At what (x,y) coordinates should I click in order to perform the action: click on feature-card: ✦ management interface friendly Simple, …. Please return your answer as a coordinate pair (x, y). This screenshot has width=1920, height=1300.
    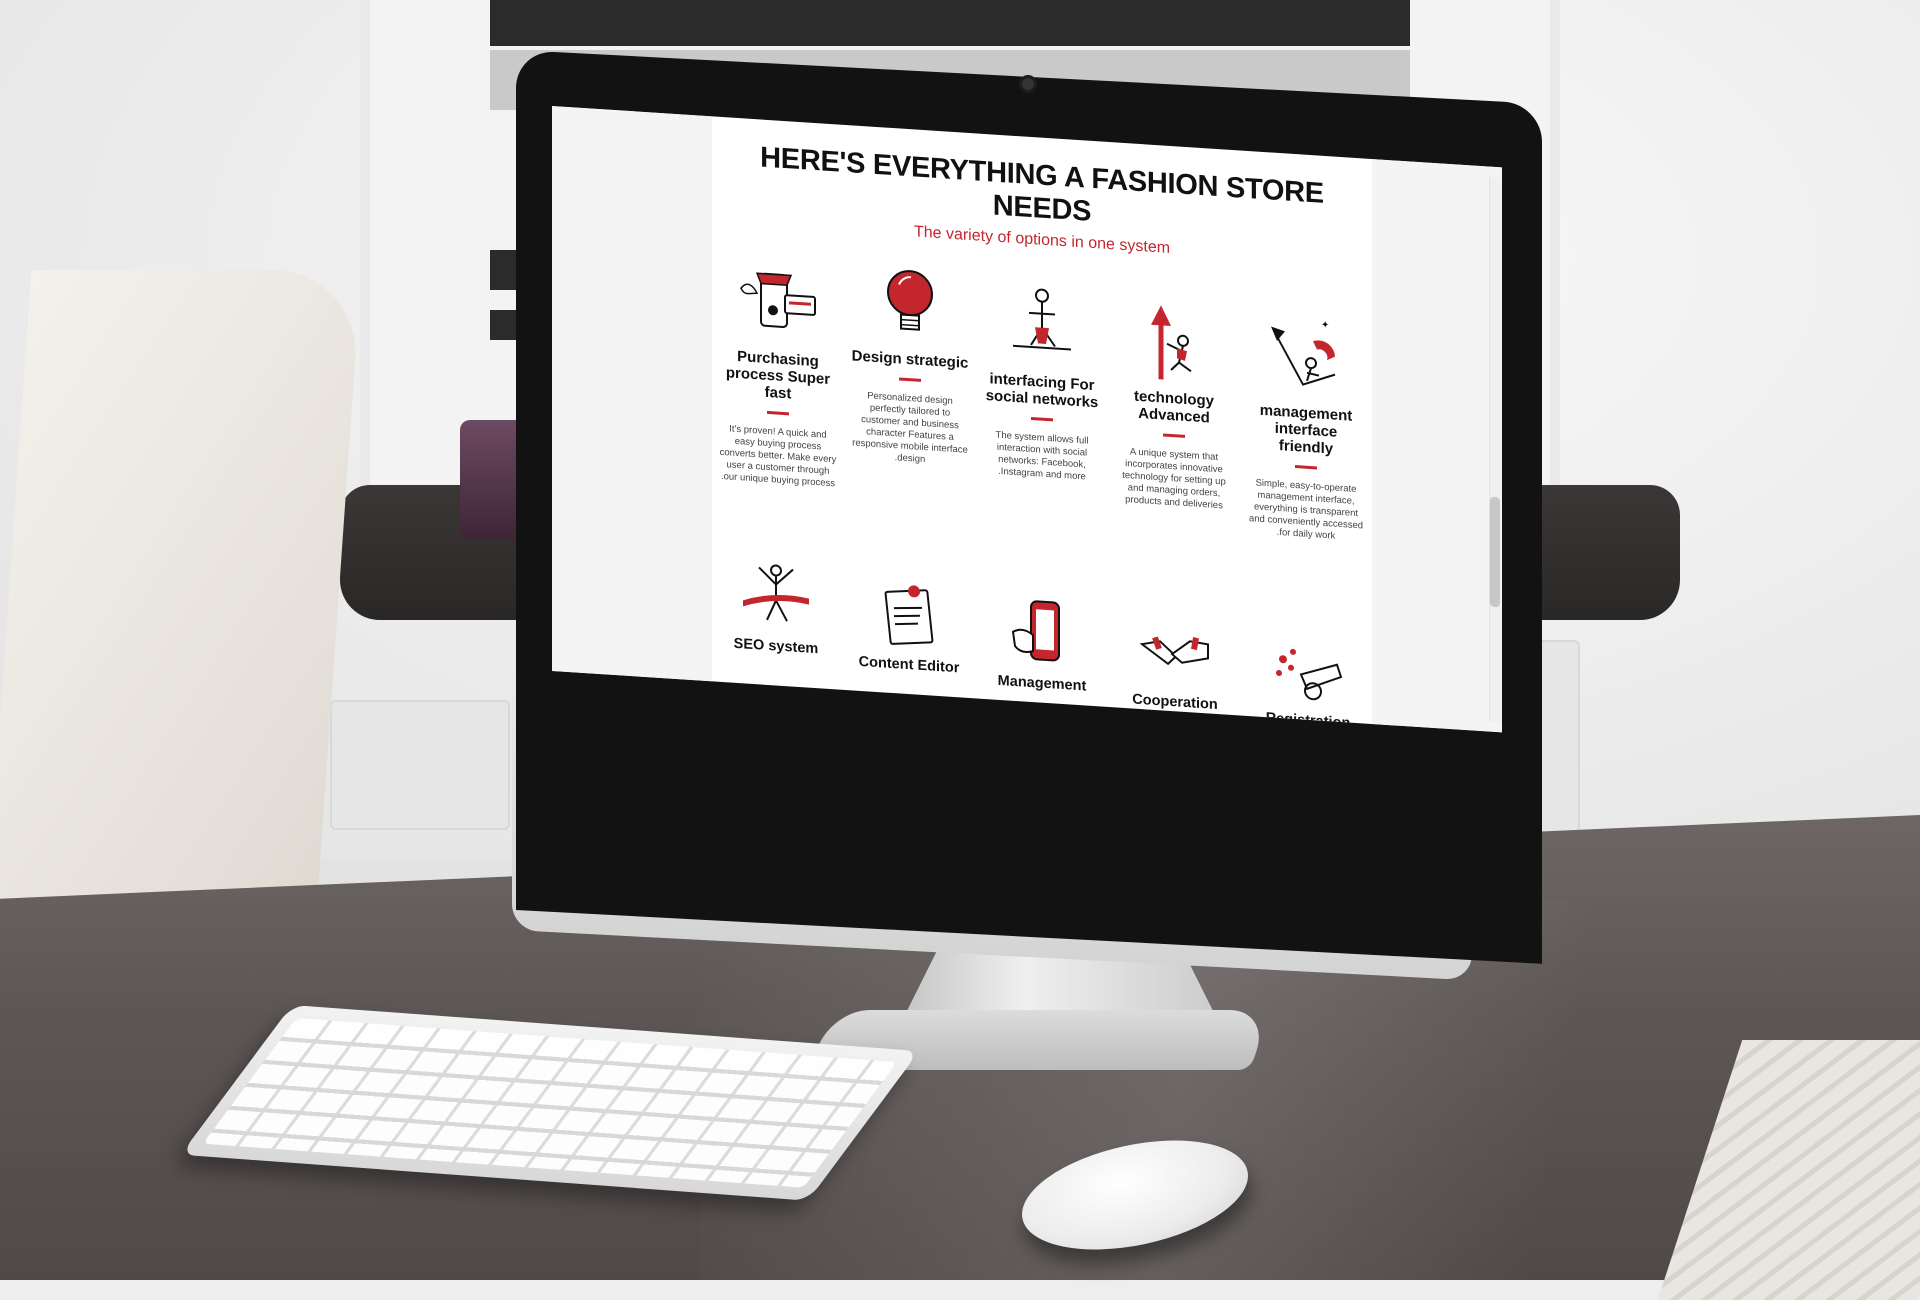
    Looking at the image, I should click on (1306, 428).